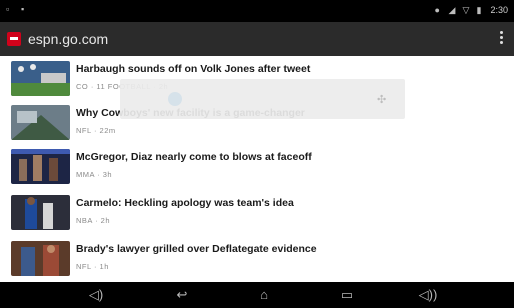 The width and height of the screenshot is (514, 308). What do you see at coordinates (14, 39) in the screenshot?
I see `espn-favicon` at bounding box center [14, 39].